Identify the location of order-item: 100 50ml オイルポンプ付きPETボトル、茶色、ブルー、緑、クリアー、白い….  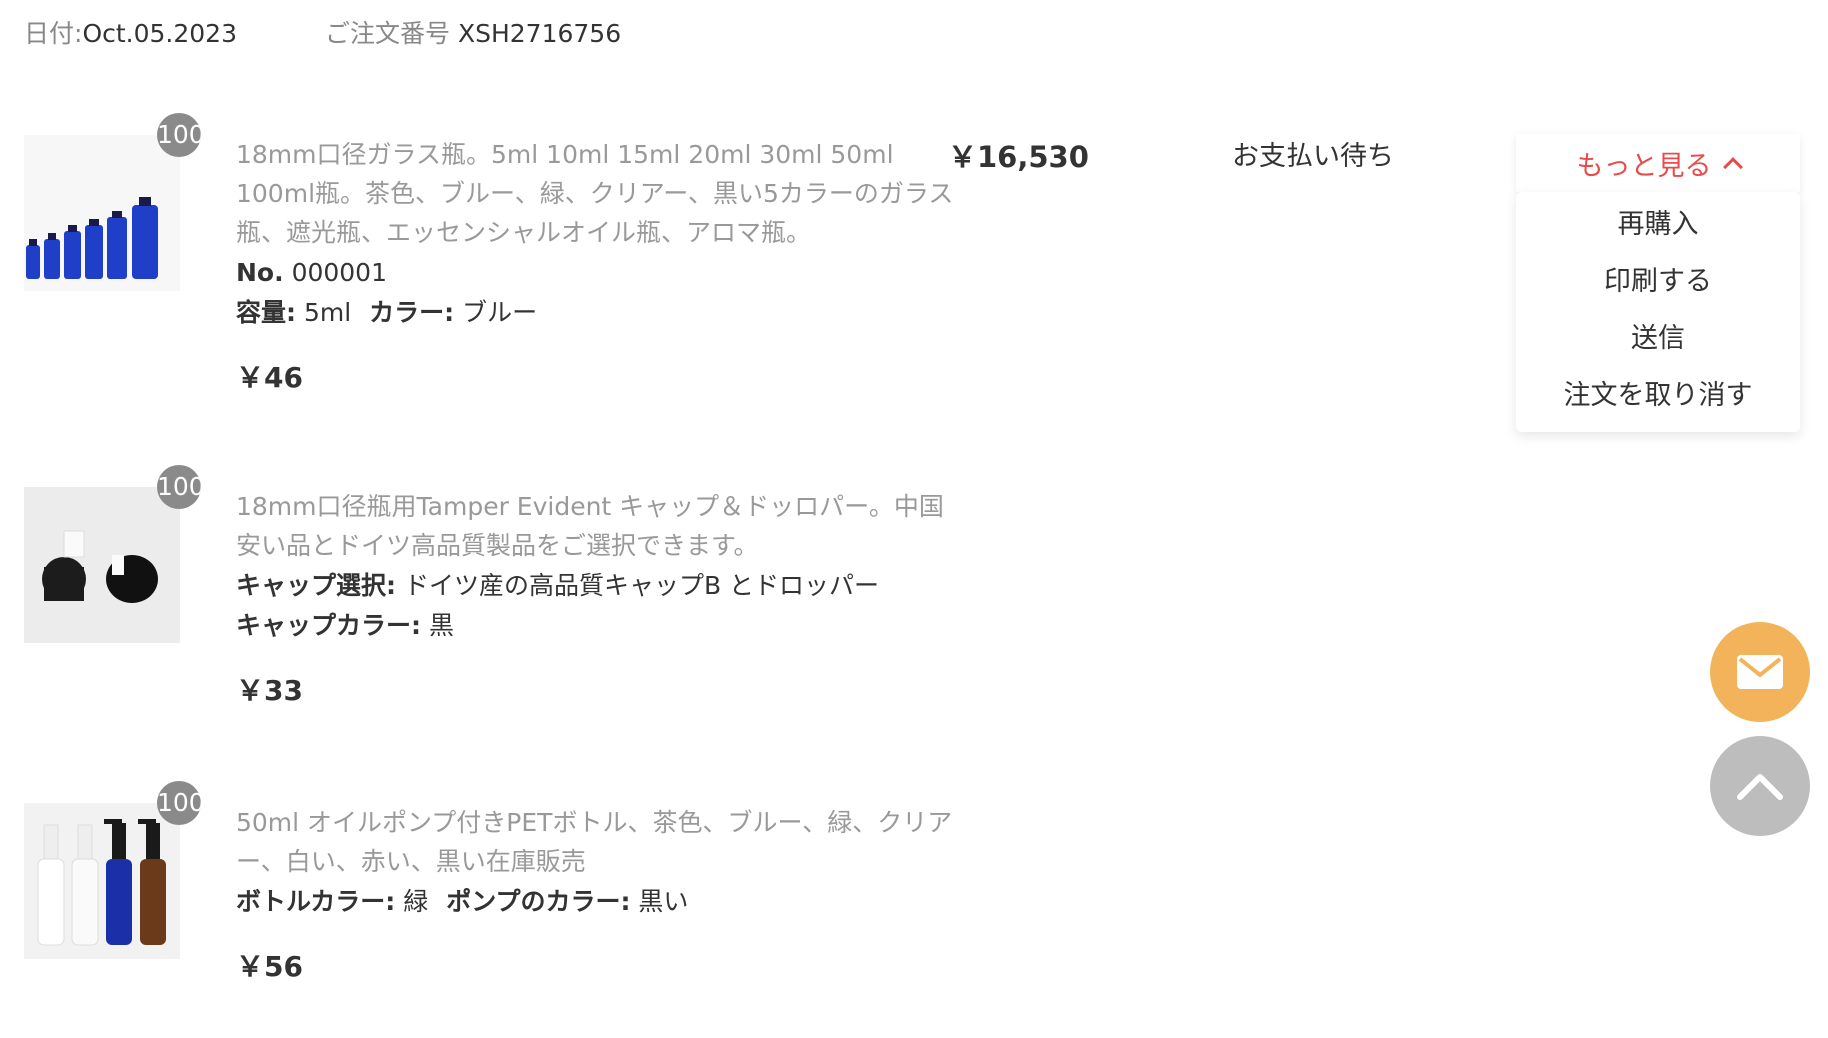
(488, 902).